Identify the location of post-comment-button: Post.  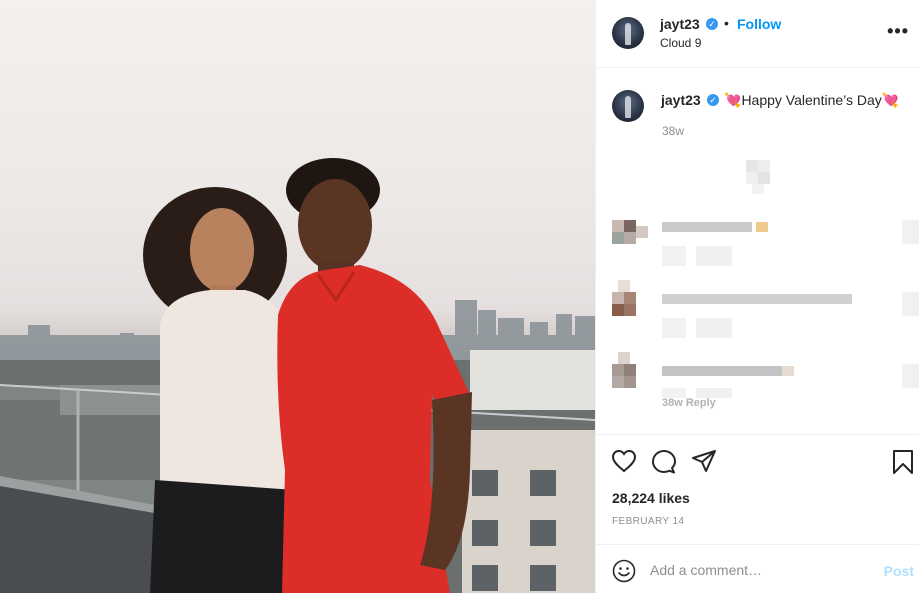
(899, 571).